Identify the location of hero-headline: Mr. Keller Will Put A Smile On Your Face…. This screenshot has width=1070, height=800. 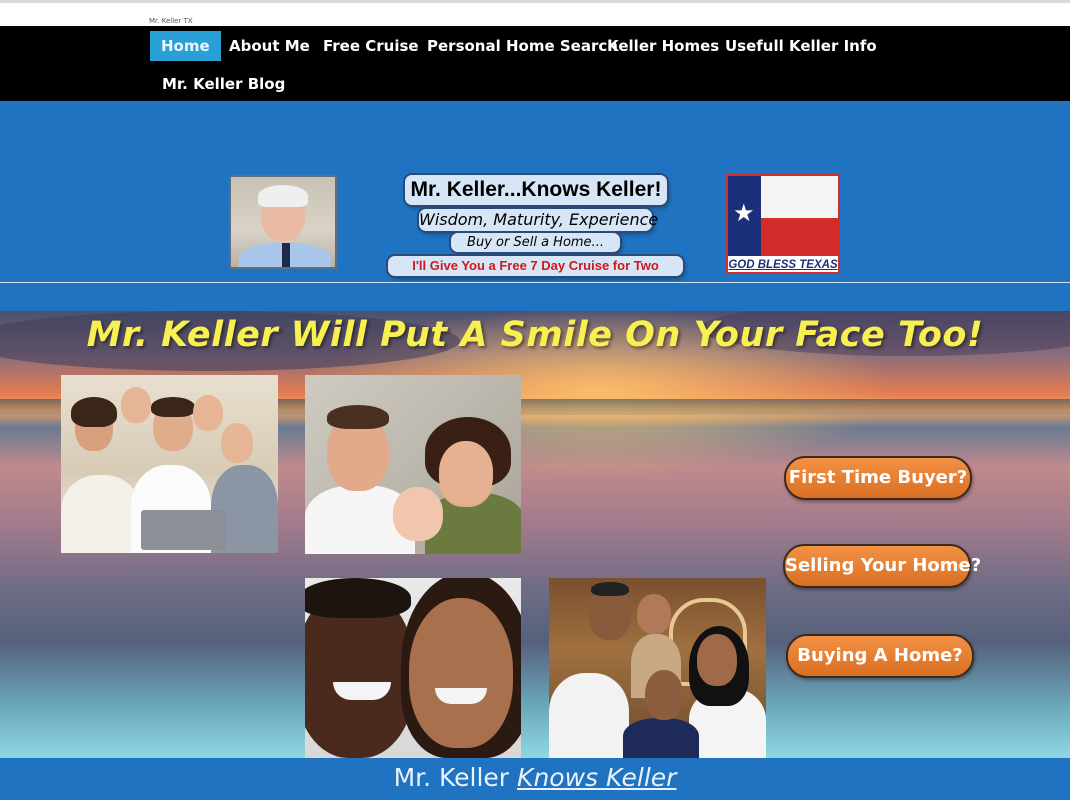
(535, 335).